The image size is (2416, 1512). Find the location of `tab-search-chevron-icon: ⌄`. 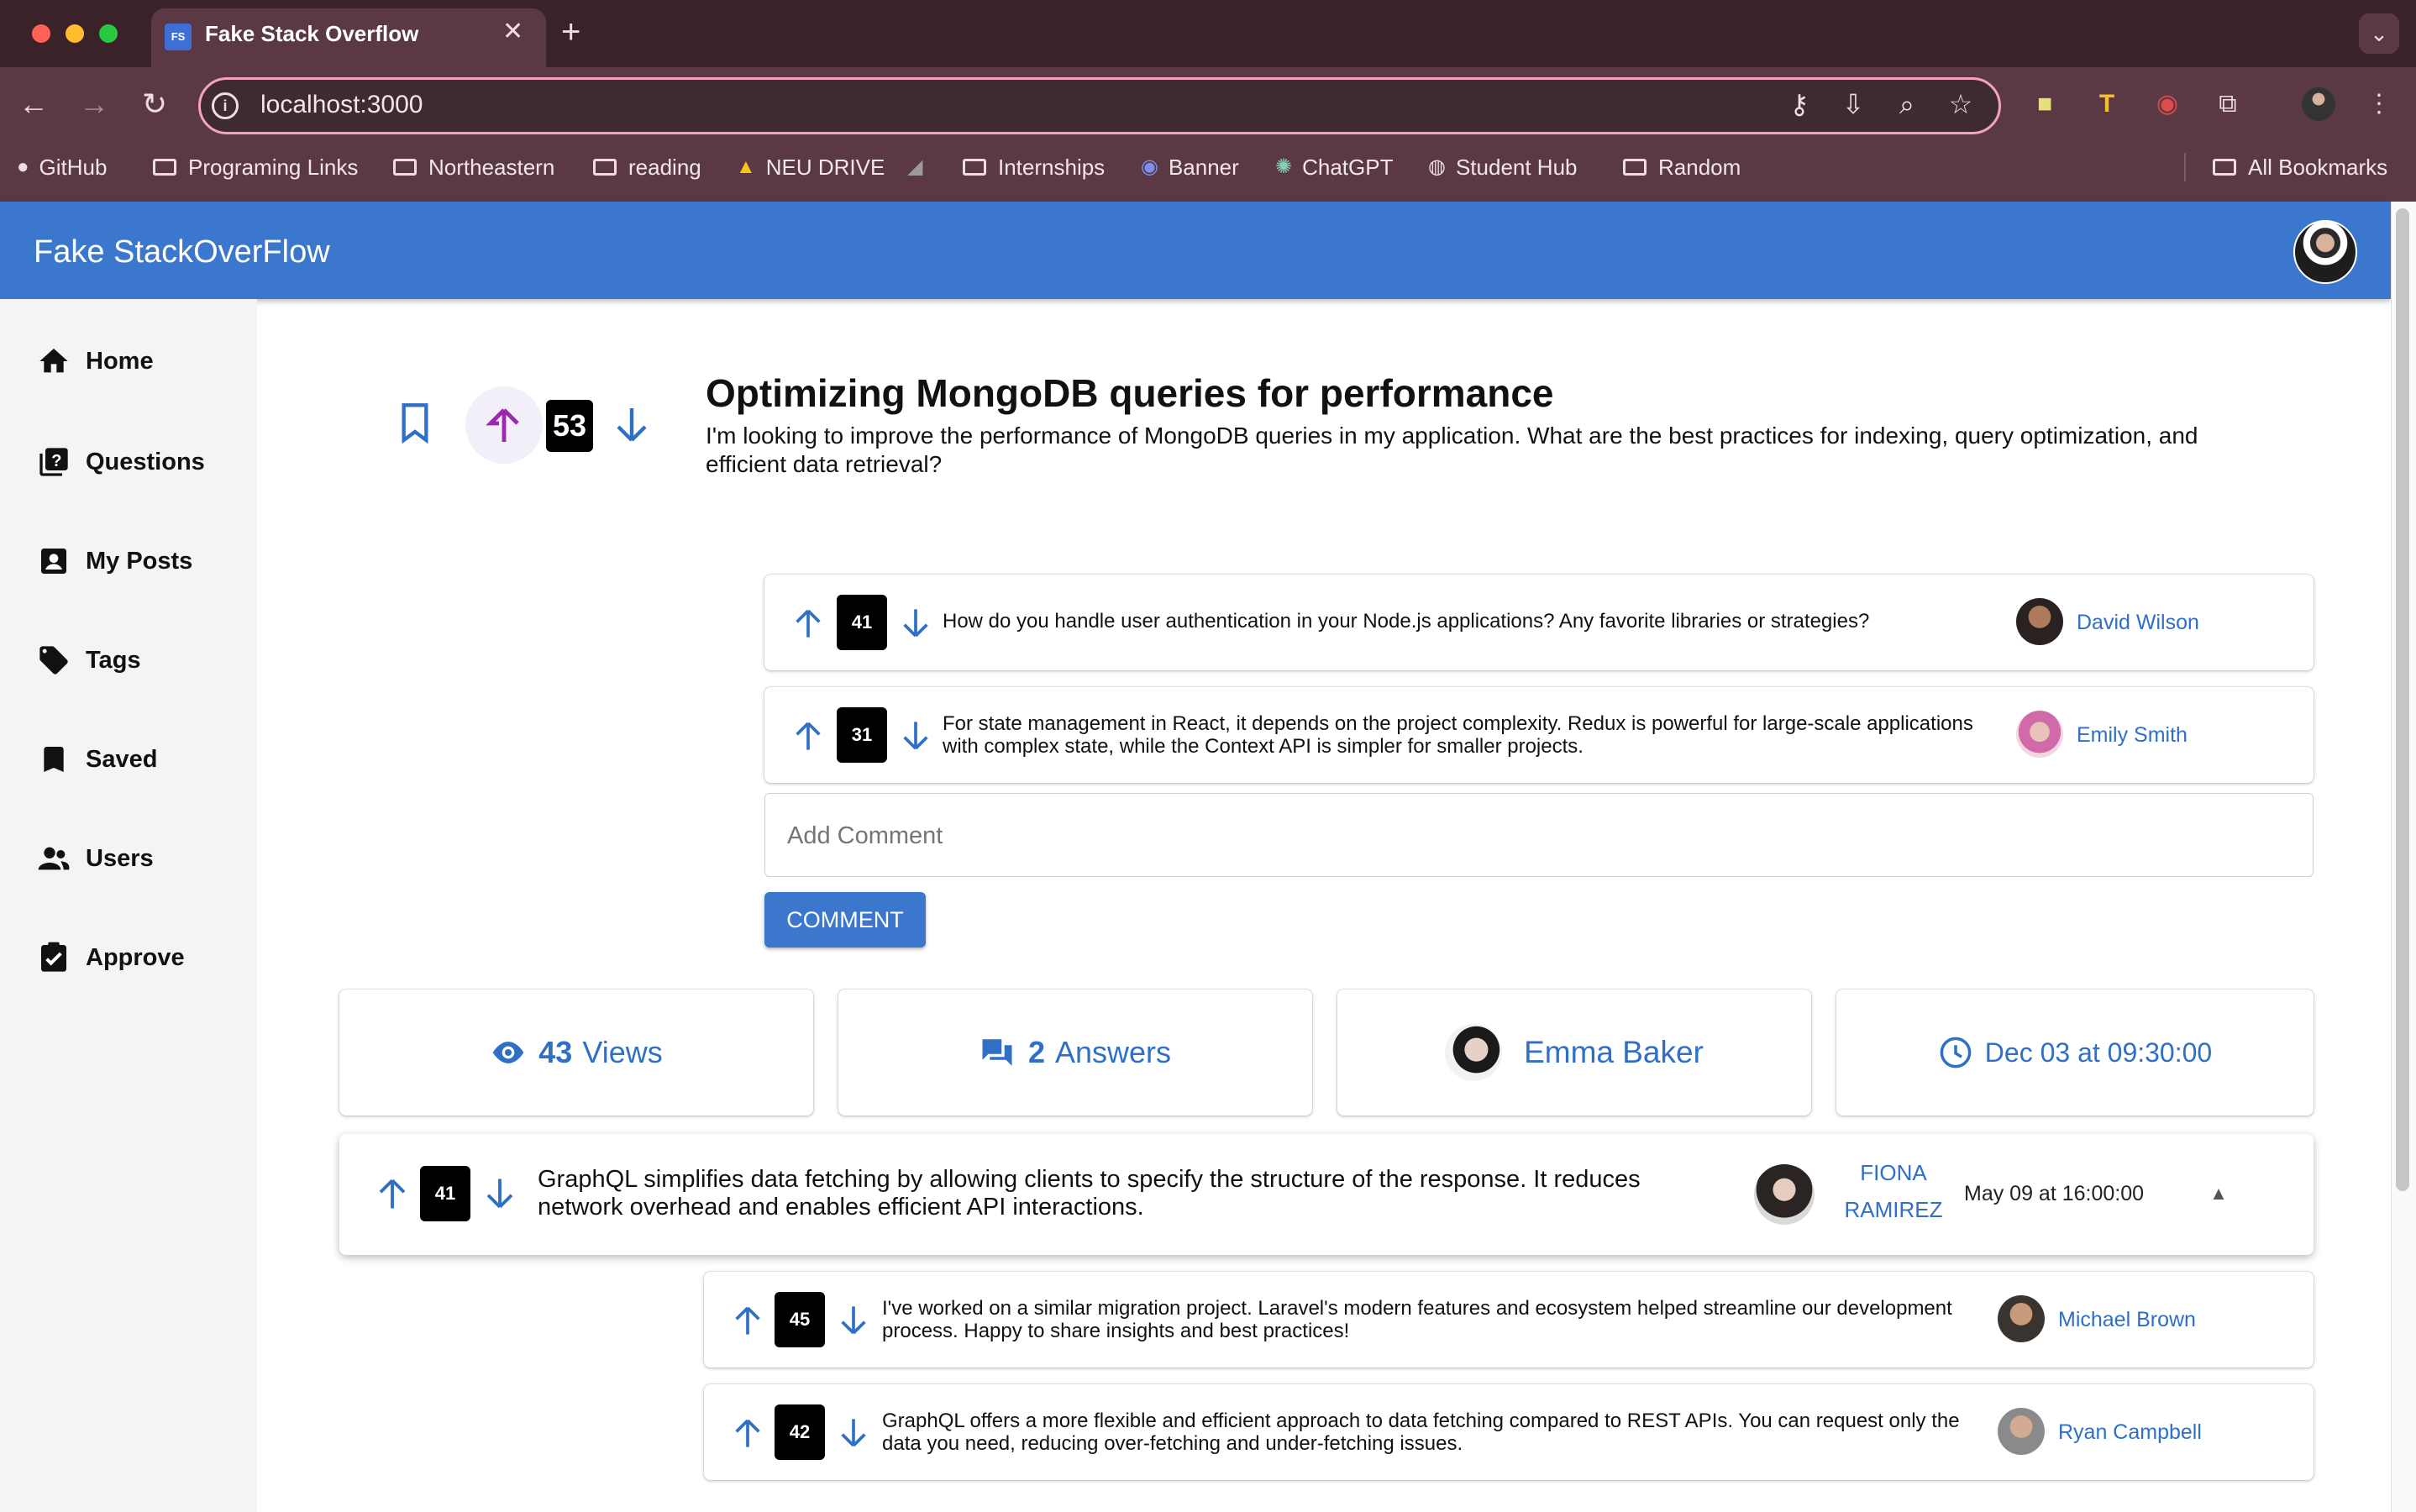

tab-search-chevron-icon: ⌄ is located at coordinates (2379, 33).